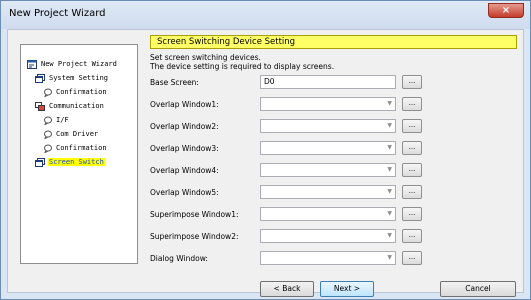 The image size is (531, 300). What do you see at coordinates (328, 148) in the screenshot?
I see `overlap-window3-select: ▼` at bounding box center [328, 148].